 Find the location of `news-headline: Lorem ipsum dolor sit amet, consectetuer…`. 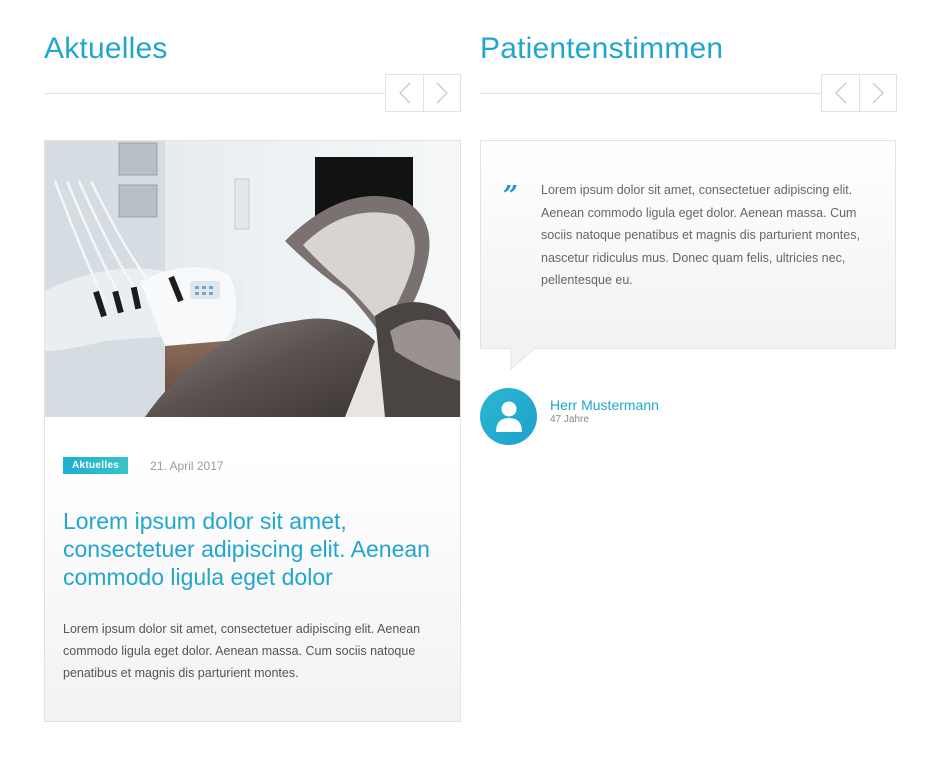

news-headline: Lorem ipsum dolor sit amet, consectetuer… is located at coordinates (255, 549).